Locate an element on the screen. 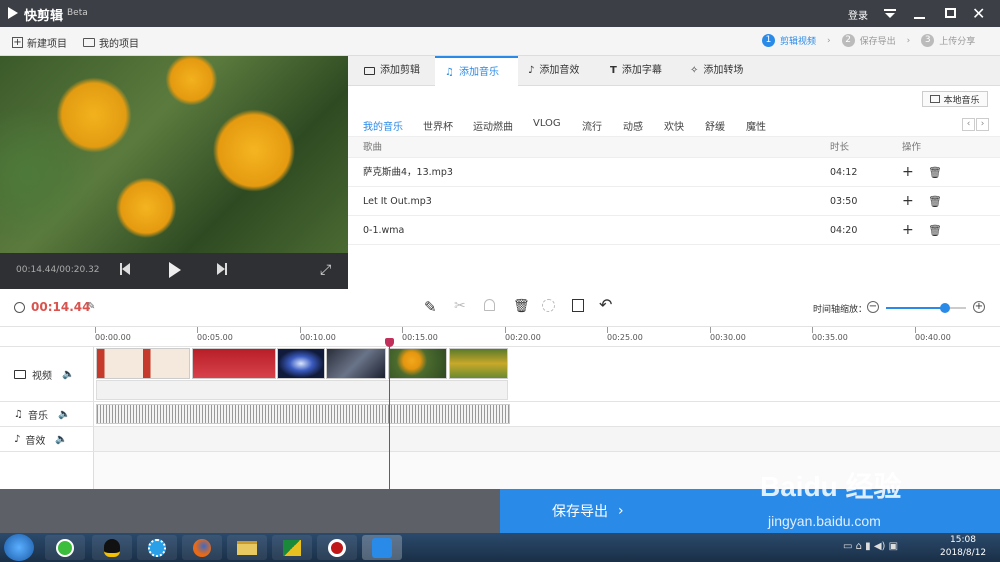  app-logo-icon is located at coordinates (13, 13).